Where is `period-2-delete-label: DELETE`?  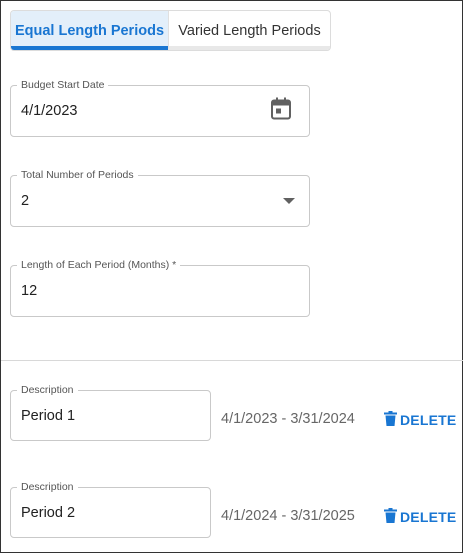
period-2-delete-label: DELETE is located at coordinates (428, 517).